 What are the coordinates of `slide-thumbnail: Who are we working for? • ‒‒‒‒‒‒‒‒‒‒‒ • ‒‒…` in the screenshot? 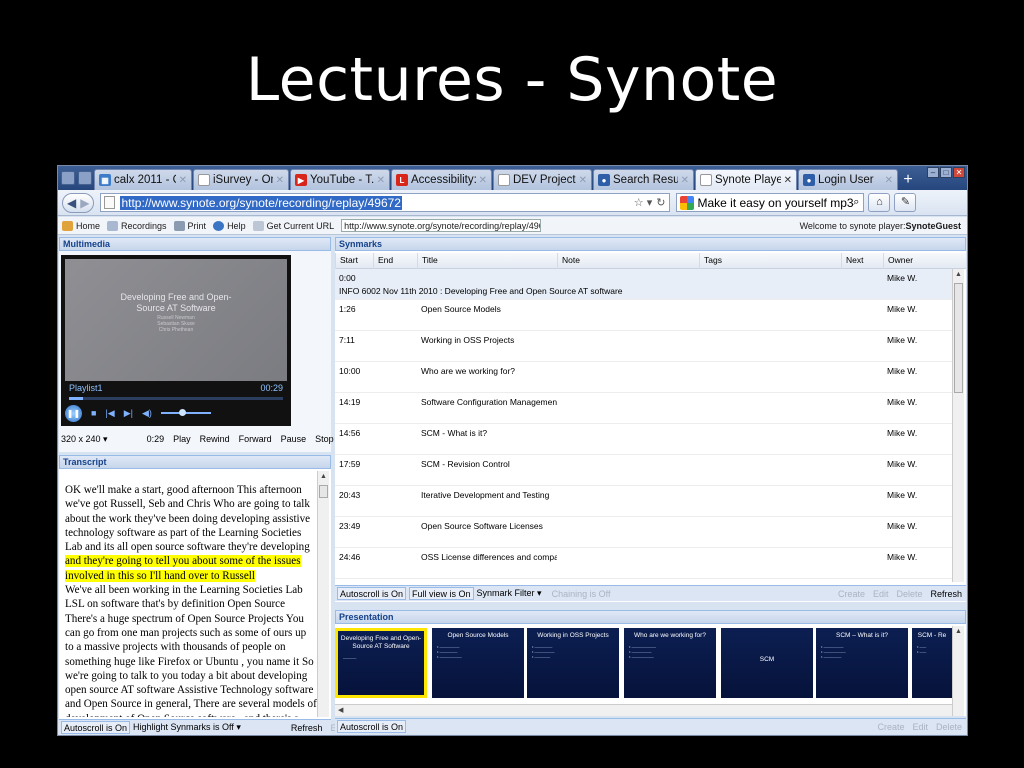 It's located at (670, 663).